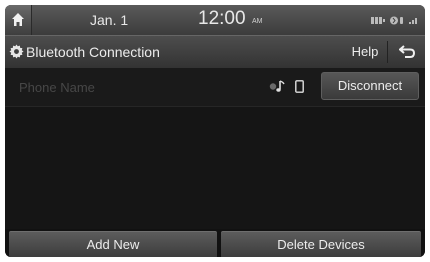 Image resolution: width=430 pixels, height=262 pixels. I want to click on bottom-action-bar: Add New Delete Devices, so click(215, 243).